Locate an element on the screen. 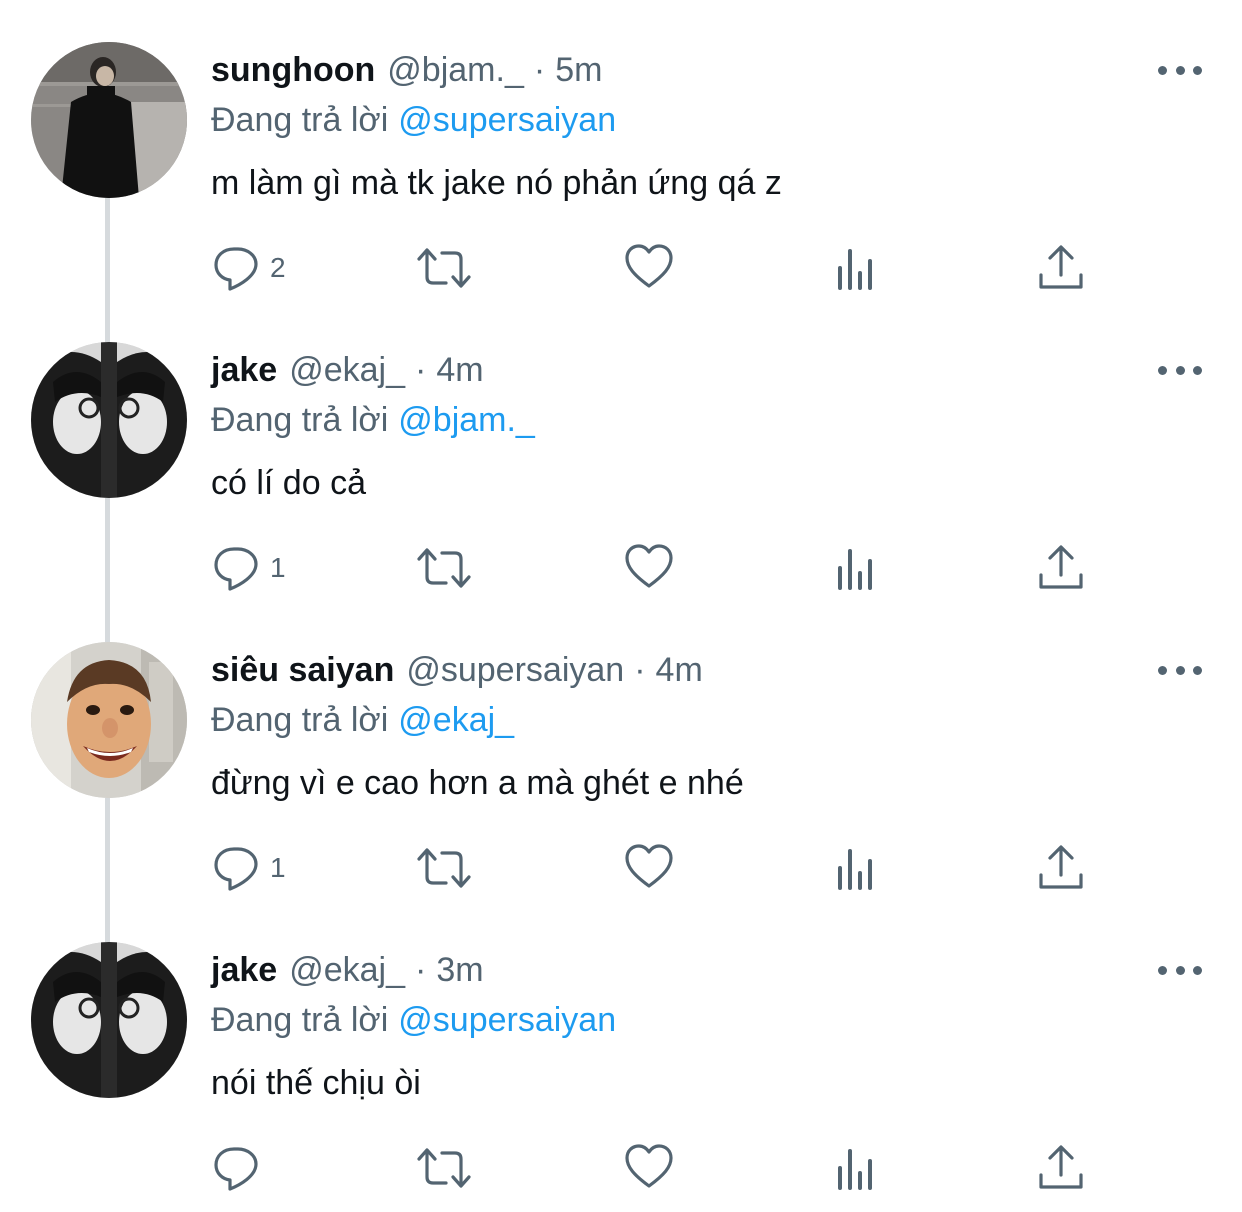 This screenshot has height=1212, width=1242. tweet-header: jake @ekaj_ · 3m is located at coordinates (347, 970).